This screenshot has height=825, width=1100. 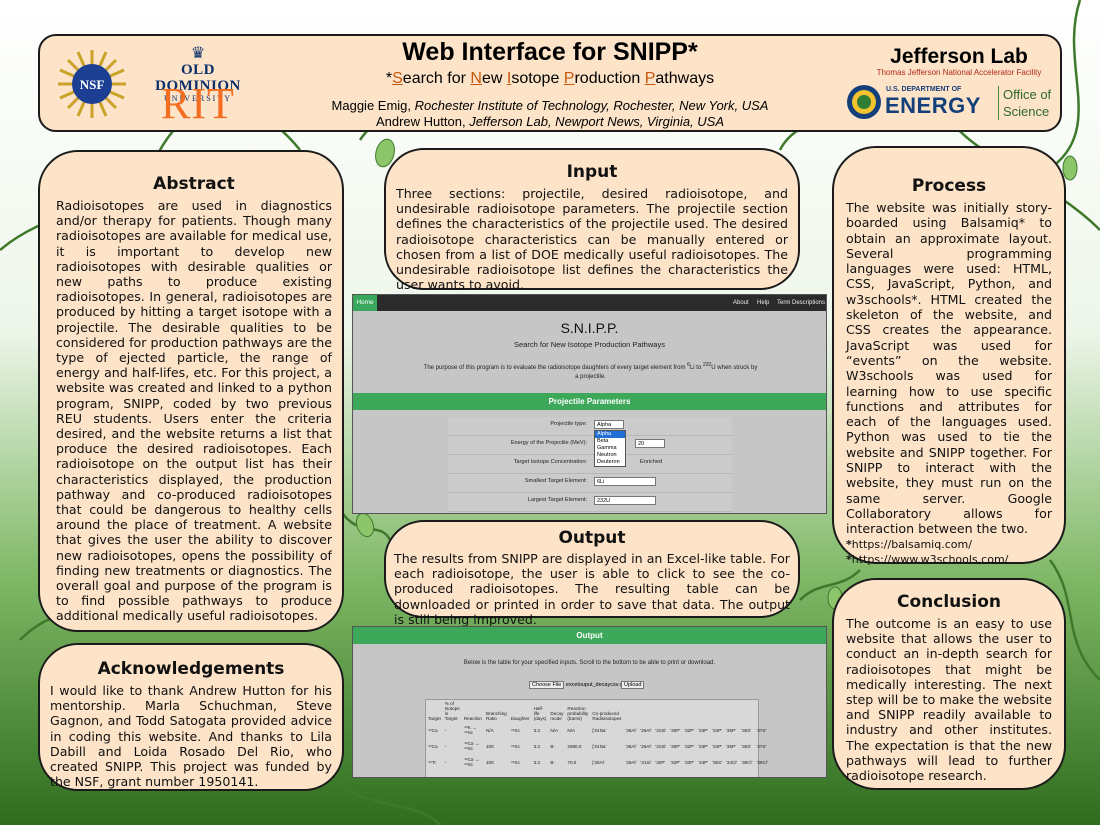 I want to click on table-header-cell: Target, so click(x=434, y=718).